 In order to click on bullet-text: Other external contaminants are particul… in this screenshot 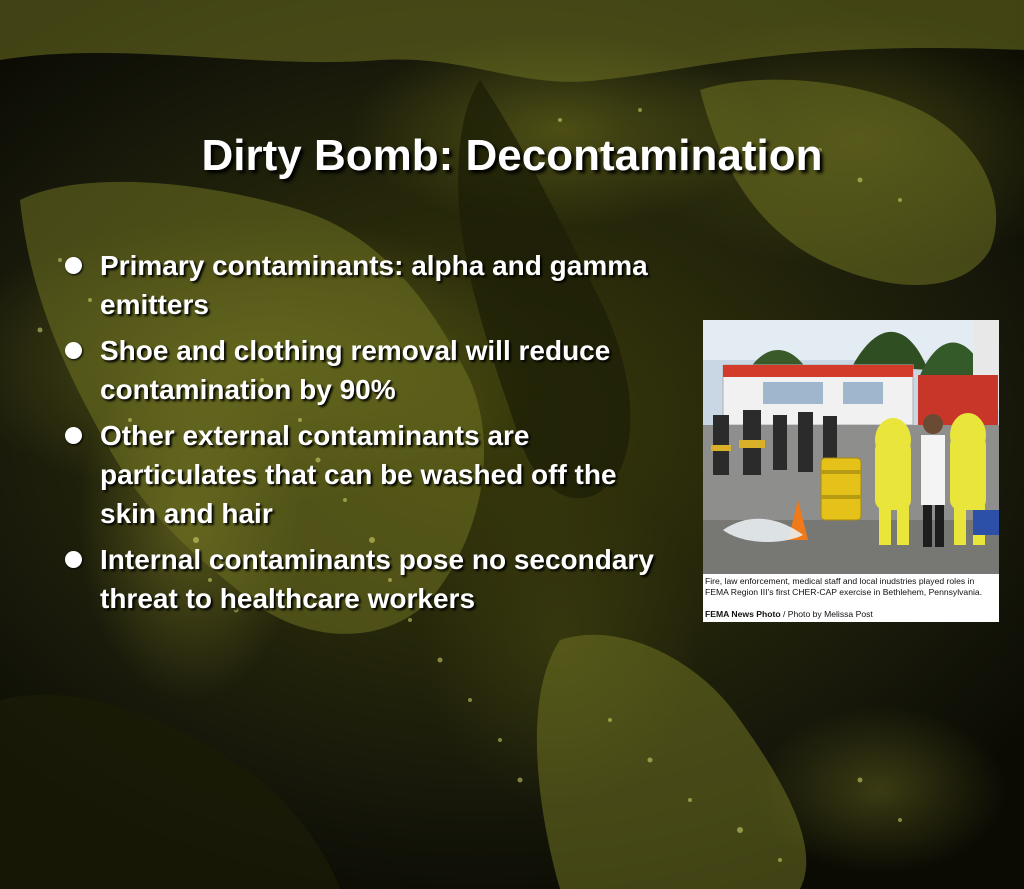, I will do `click(358, 474)`.